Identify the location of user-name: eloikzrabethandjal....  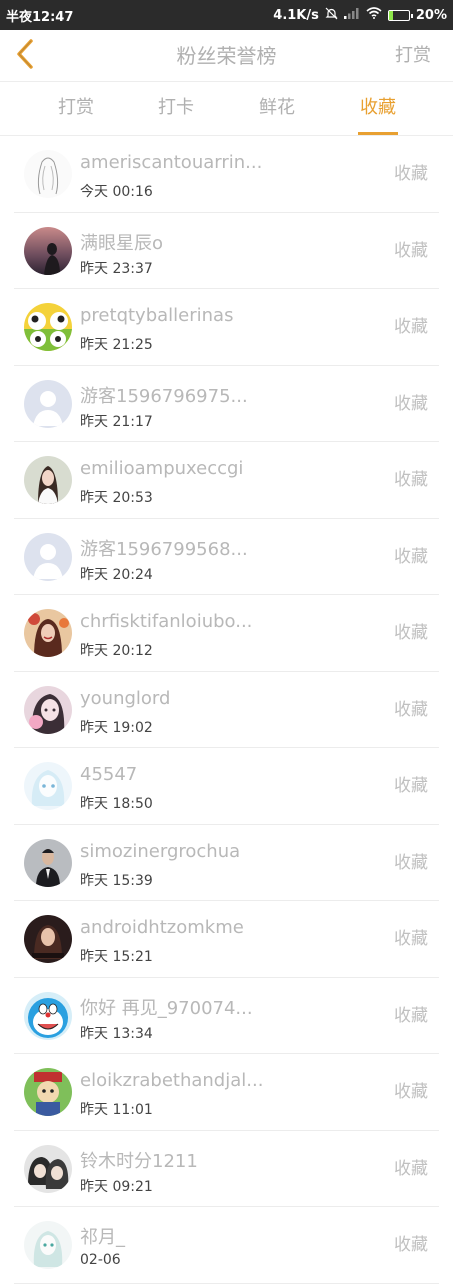
(172, 1080).